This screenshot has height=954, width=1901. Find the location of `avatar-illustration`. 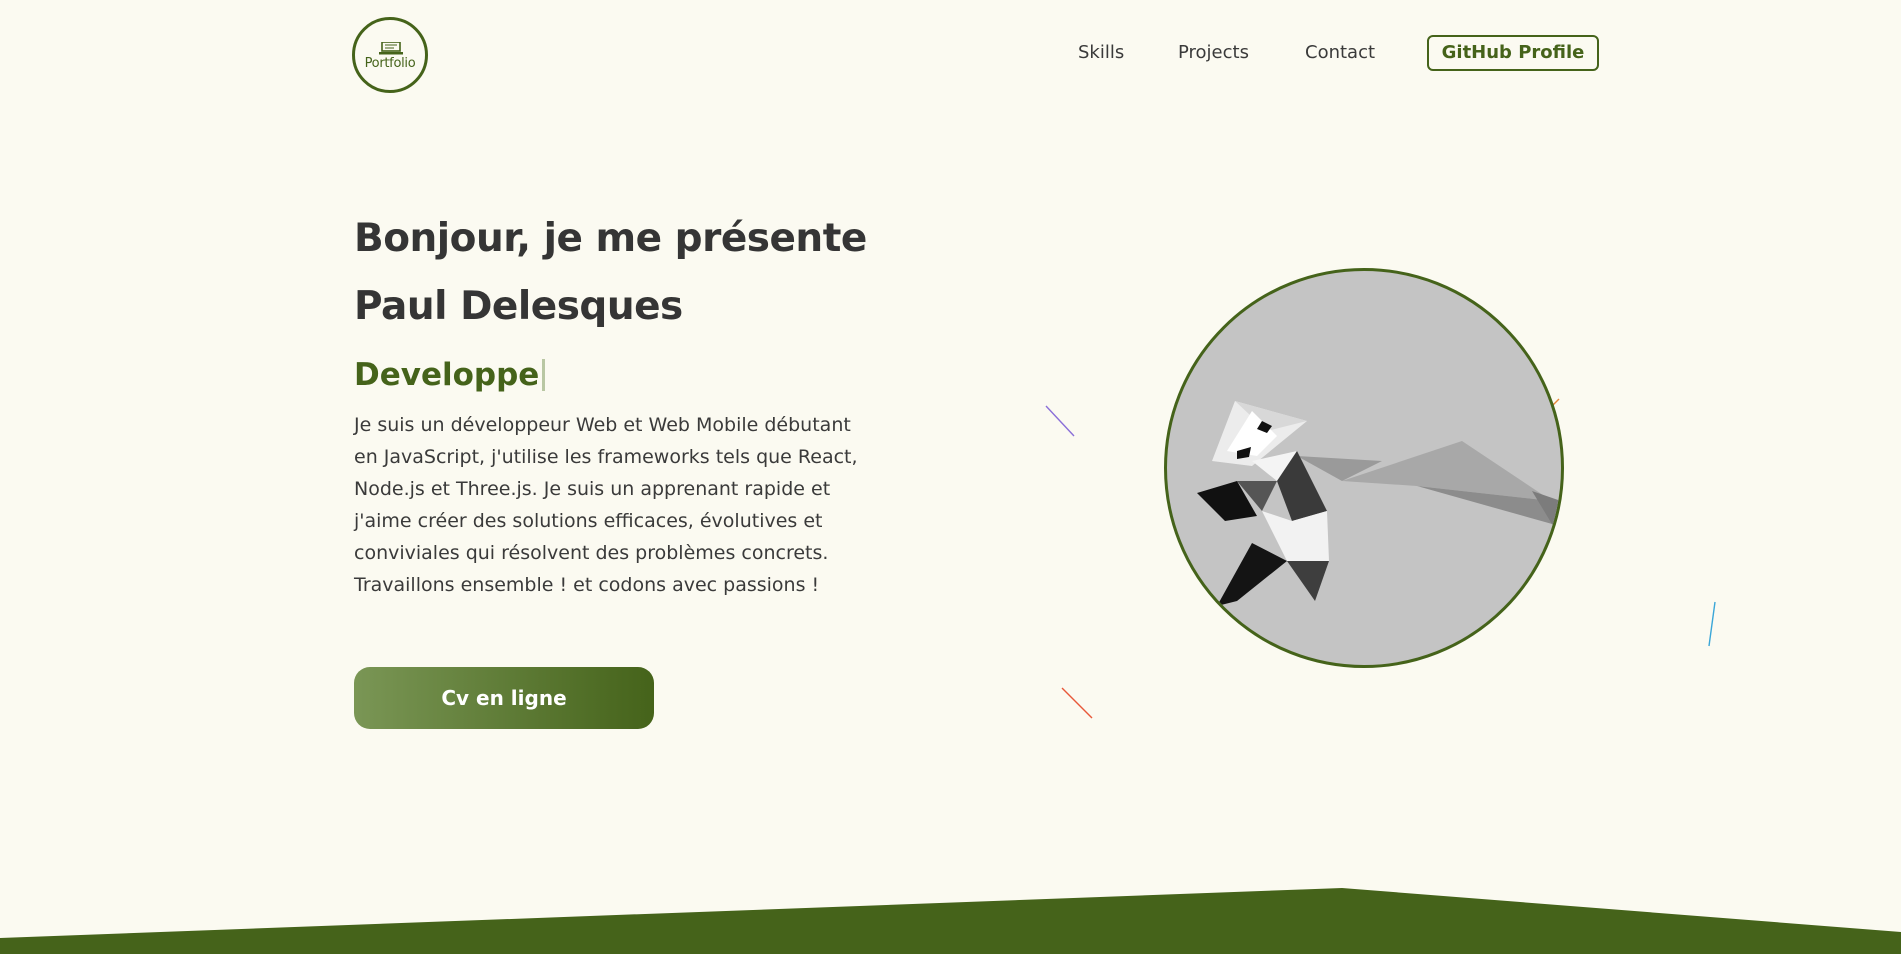

avatar-illustration is located at coordinates (1364, 468).